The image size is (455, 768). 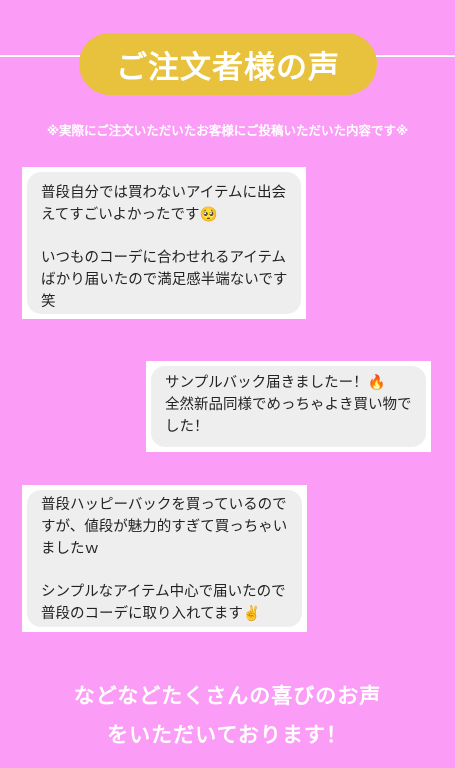 What do you see at coordinates (40, 56) in the screenshot?
I see `header-divider-left` at bounding box center [40, 56].